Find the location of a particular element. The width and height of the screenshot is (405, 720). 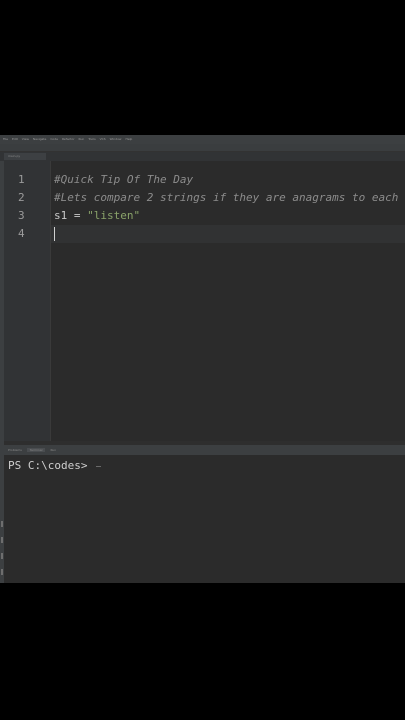

menu-tools: Tools is located at coordinates (91, 139).